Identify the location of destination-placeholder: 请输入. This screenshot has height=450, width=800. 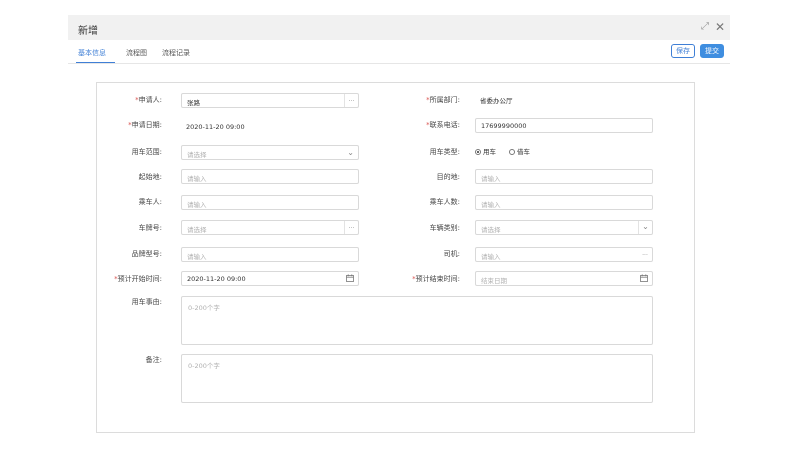
(491, 179).